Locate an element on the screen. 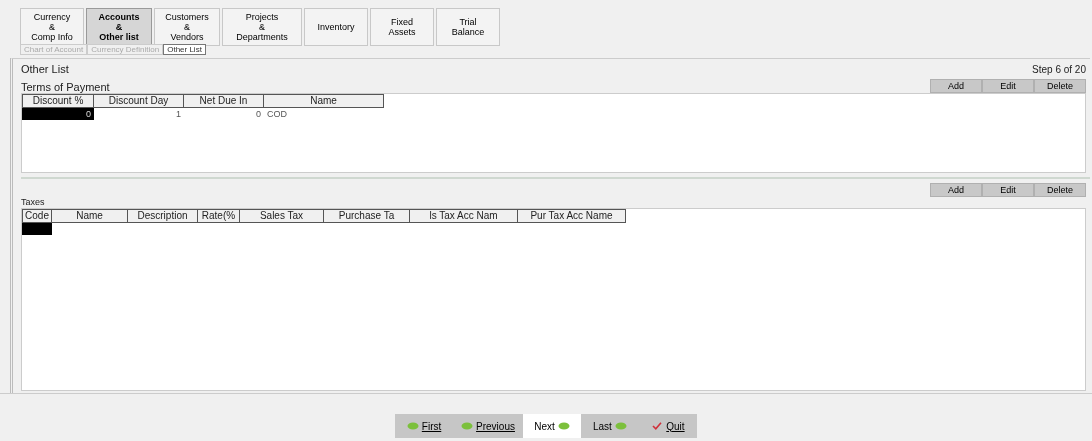 The height and width of the screenshot is (441, 1092). column-header: ls Tax Acc Nam is located at coordinates (464, 216).